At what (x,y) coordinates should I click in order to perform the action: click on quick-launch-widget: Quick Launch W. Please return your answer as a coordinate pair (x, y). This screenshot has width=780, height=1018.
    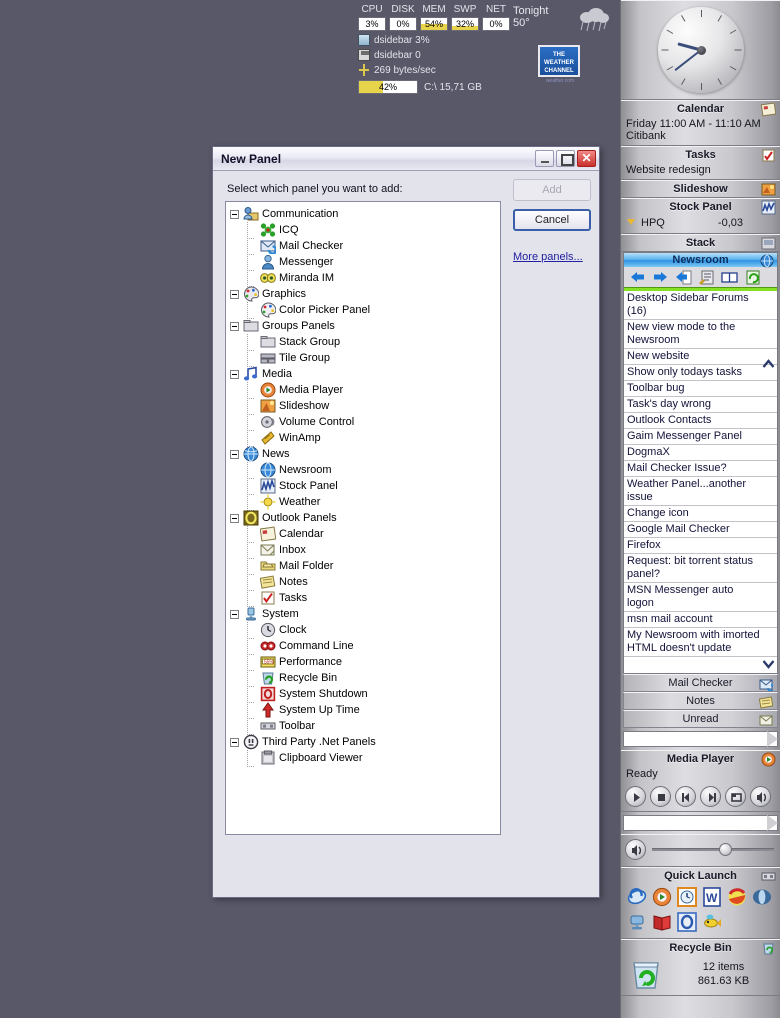
    Looking at the image, I should click on (700, 903).